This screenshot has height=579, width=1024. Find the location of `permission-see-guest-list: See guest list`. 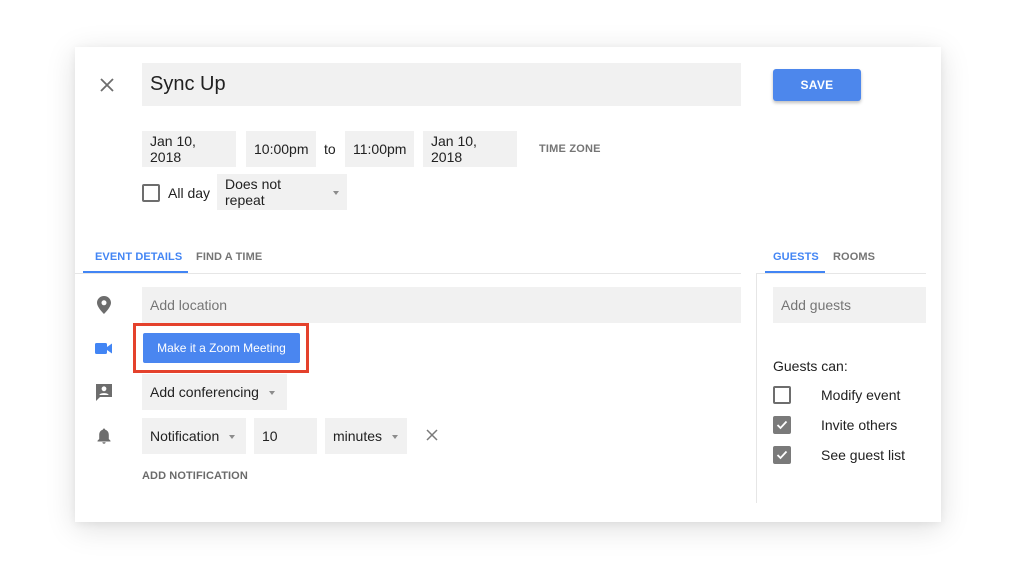

permission-see-guest-list: See guest list is located at coordinates (839, 455).